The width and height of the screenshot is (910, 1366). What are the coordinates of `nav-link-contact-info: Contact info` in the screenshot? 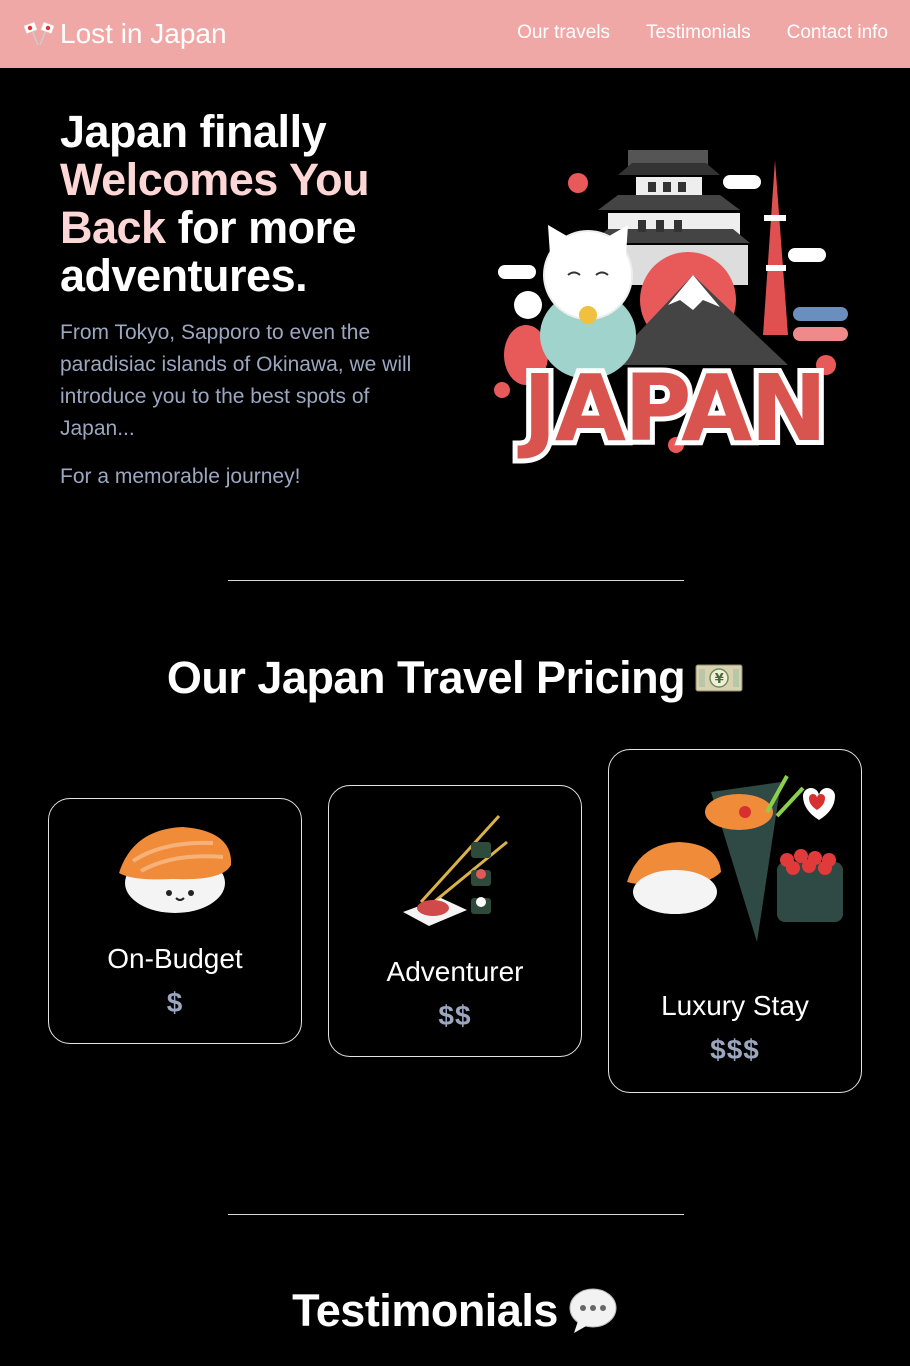 It's located at (837, 33).